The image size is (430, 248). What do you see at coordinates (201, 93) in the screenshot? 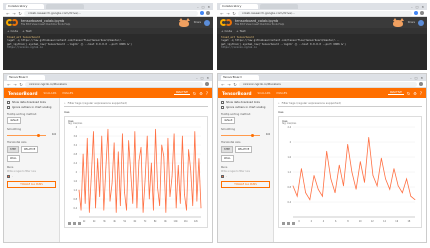
I see `gear-icon: ⚙` at bounding box center [201, 93].